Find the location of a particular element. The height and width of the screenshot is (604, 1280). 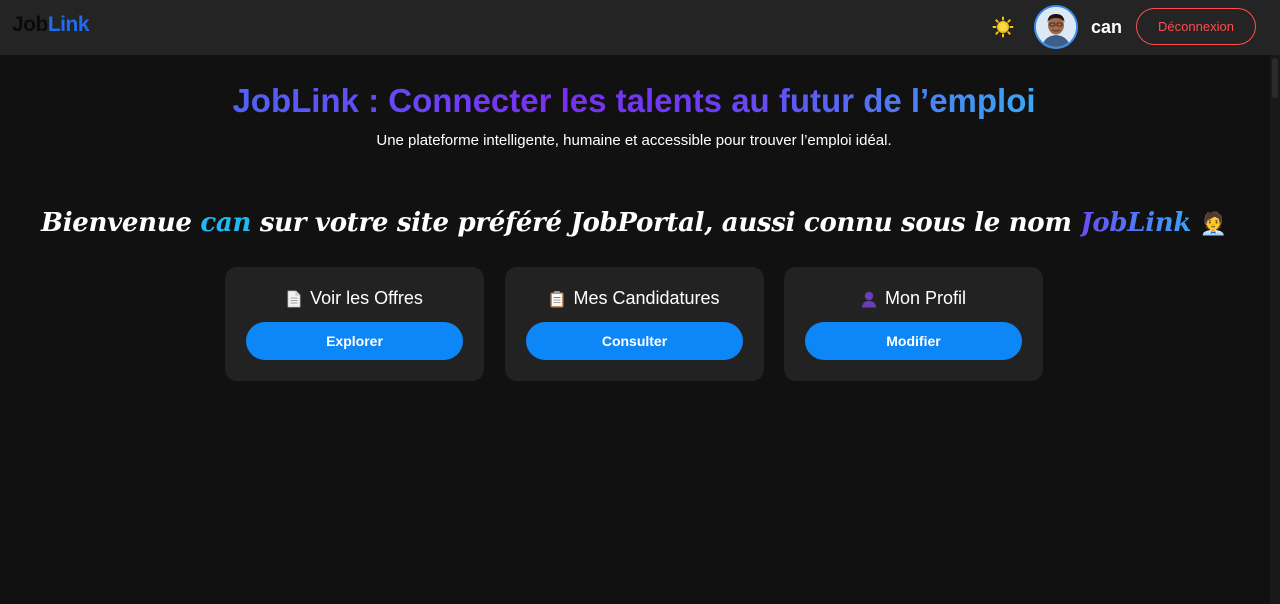

card-profile: Mon Profil Modifier is located at coordinates (913, 324).